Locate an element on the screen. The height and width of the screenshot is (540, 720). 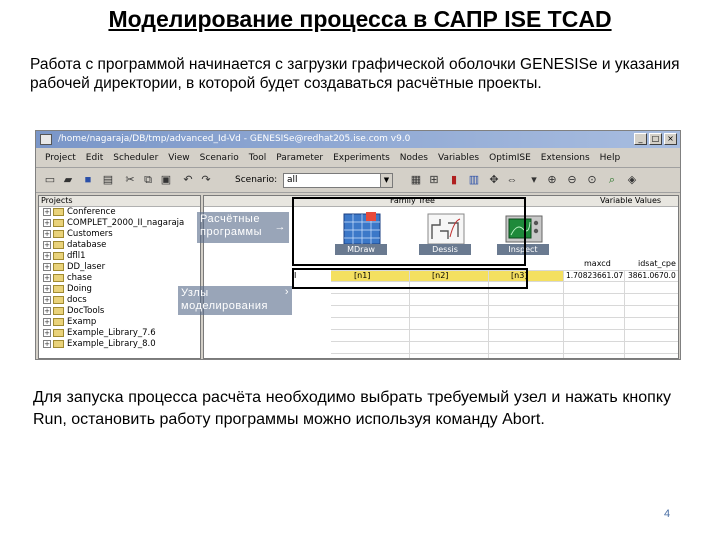
scenario-select: all ▼ is located at coordinates (338, 180).